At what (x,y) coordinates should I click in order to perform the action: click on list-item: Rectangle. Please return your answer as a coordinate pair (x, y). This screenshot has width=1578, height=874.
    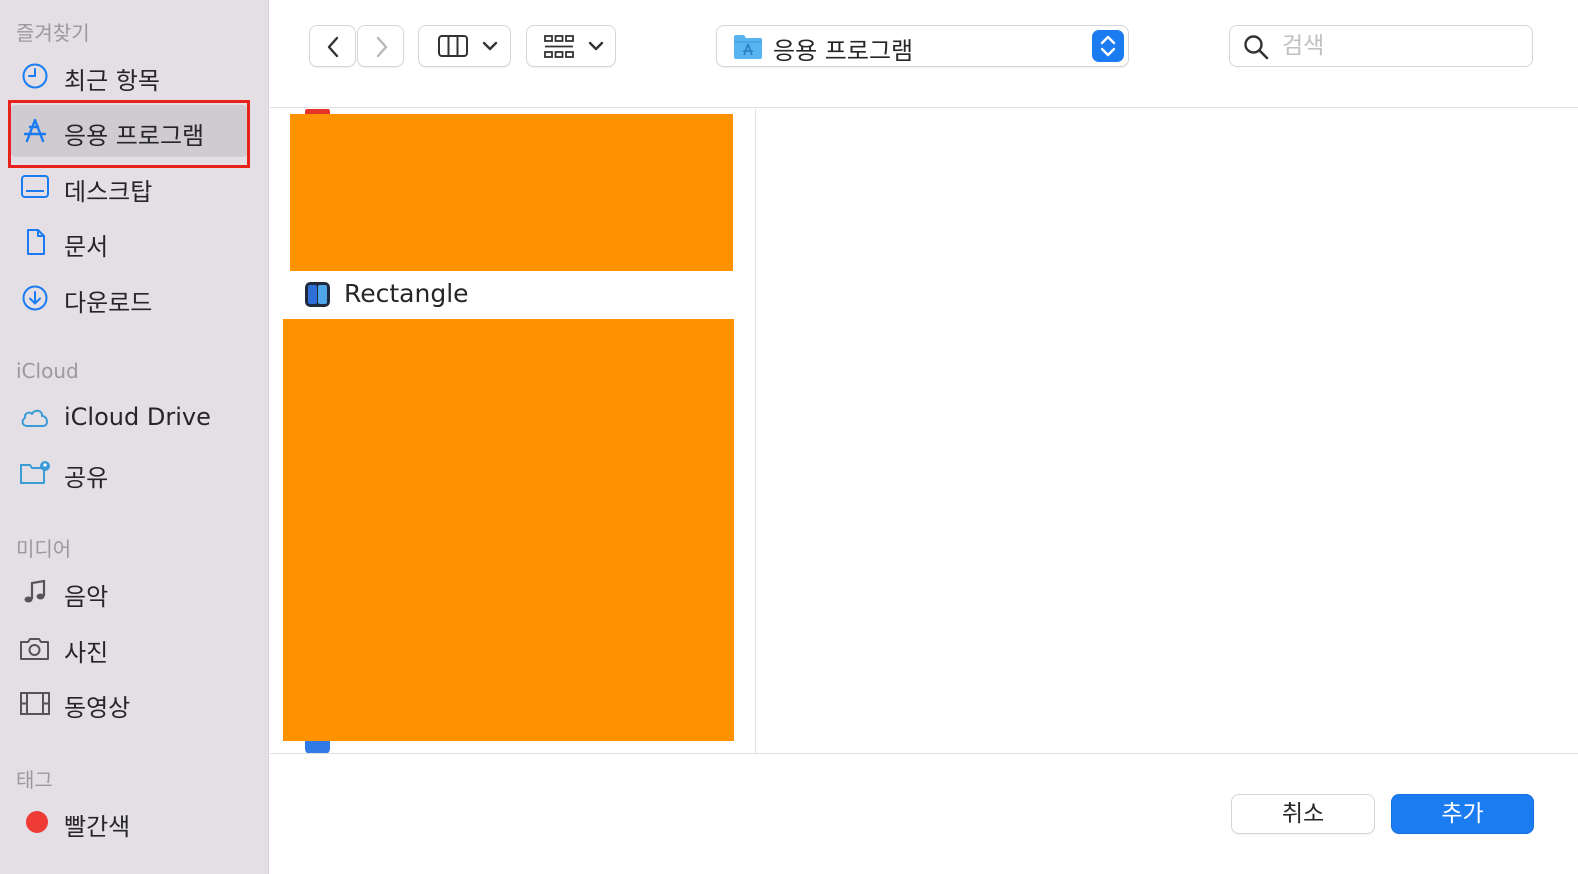
    Looking at the image, I should click on (520, 296).